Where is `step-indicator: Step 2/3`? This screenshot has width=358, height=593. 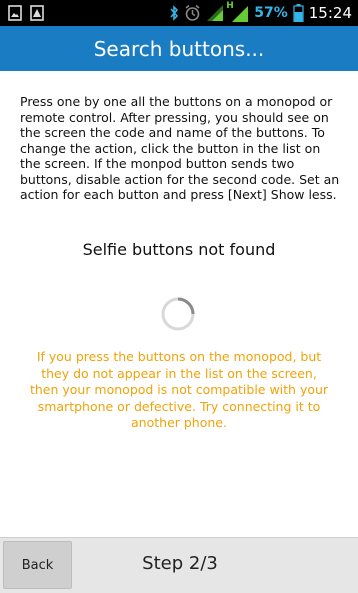 step-indicator: Step 2/3 is located at coordinates (180, 563).